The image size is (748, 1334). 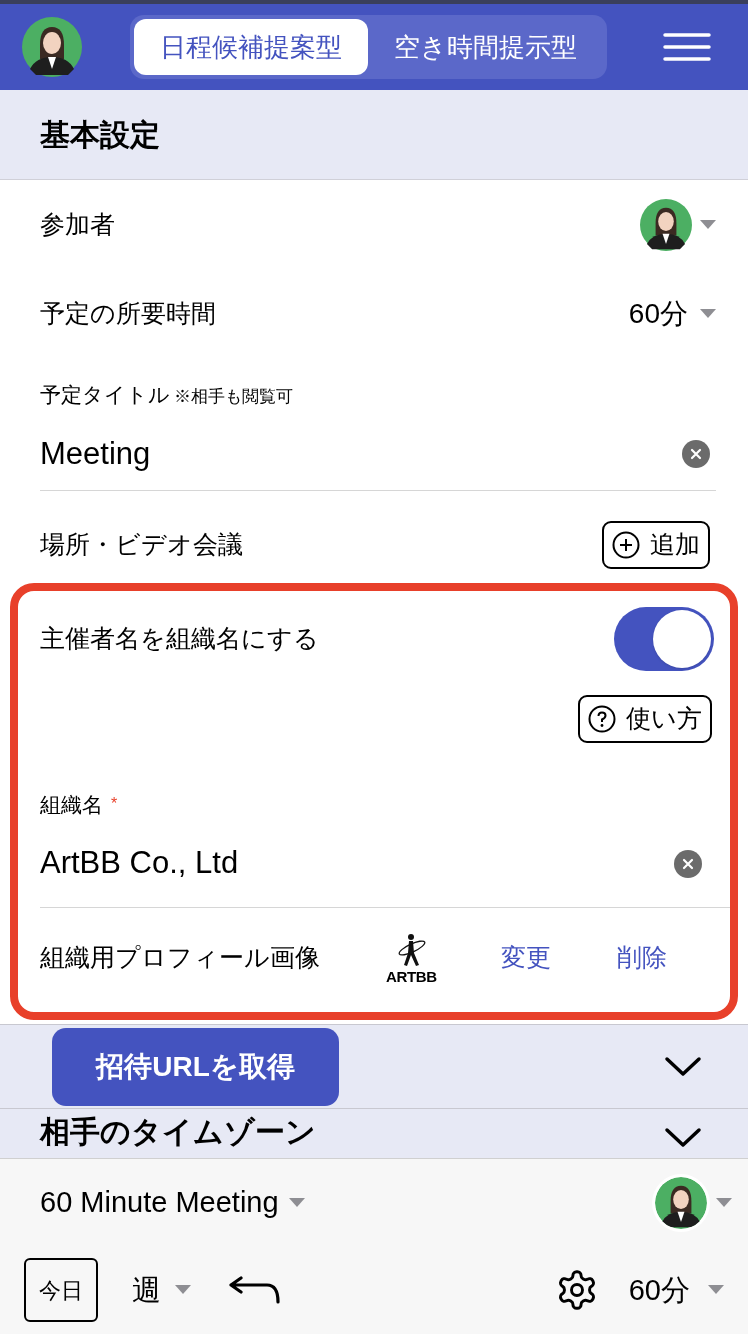 I want to click on field-label: 組織名, so click(x=71, y=804).